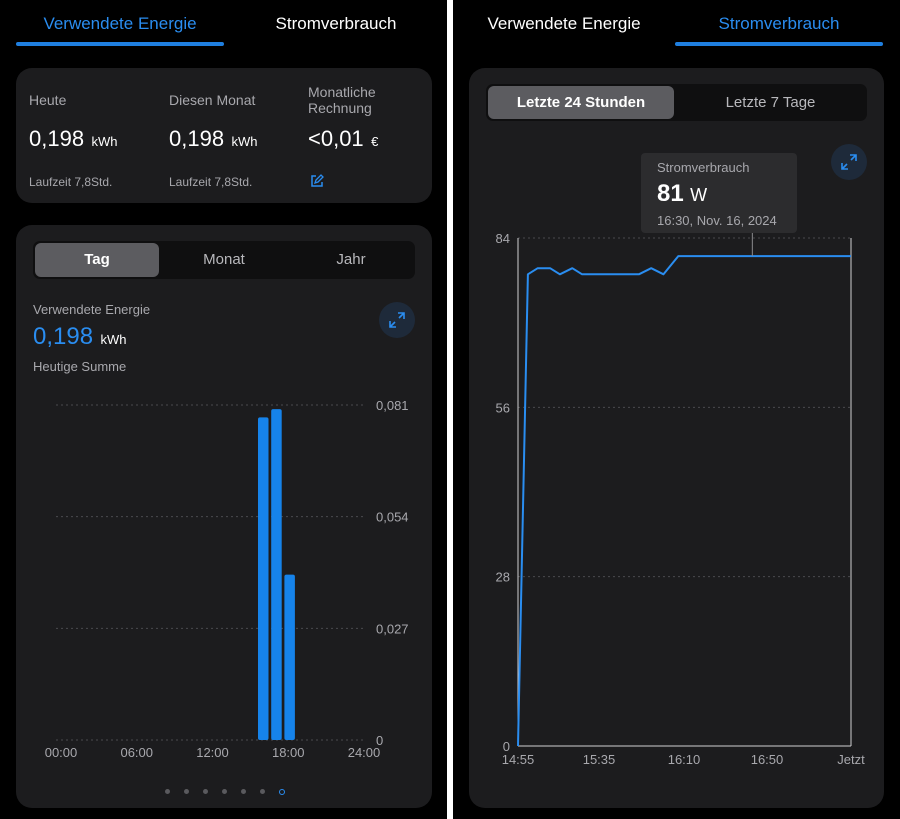 This screenshot has height=819, width=900. Describe the element at coordinates (136, 752) in the screenshot. I see `x-tick-label: 06:00` at that location.